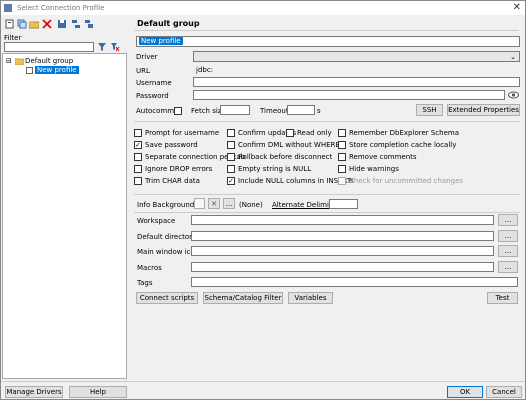 Image resolution: width=526 pixels, height=400 pixels. I want to click on filter-label: Filter, so click(13, 38).